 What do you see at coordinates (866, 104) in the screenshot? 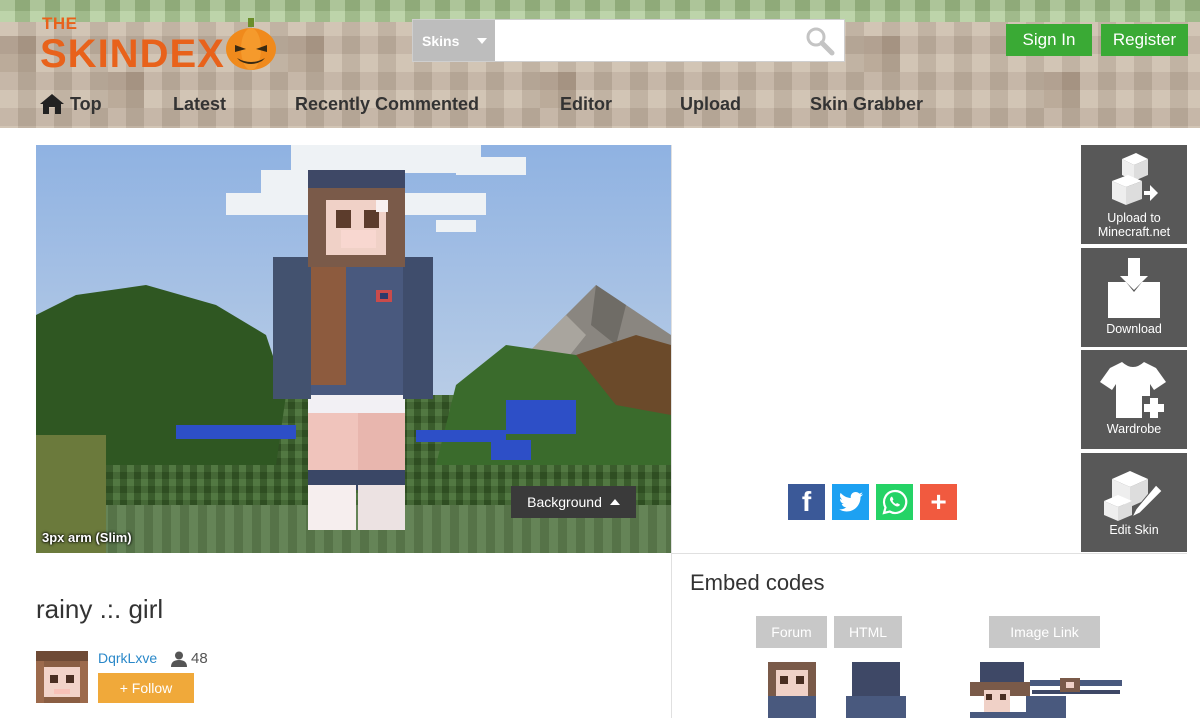
I see `nav-skin-grabber: Skin Grabber` at bounding box center [866, 104].